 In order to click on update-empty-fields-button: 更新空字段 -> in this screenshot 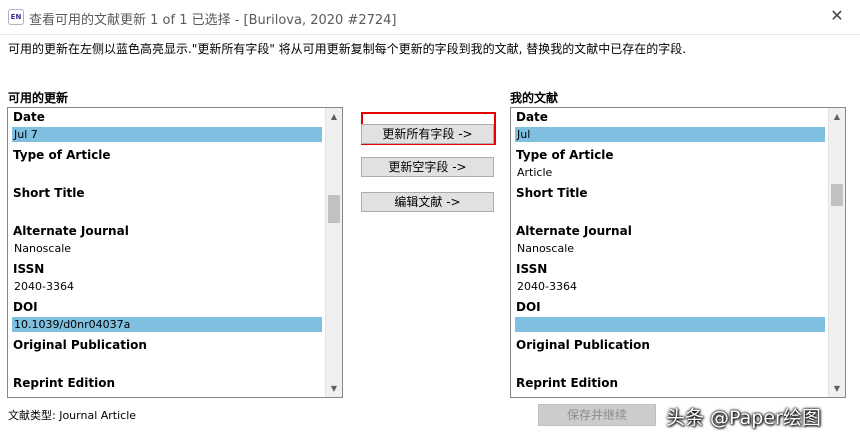, I will do `click(427, 167)`.